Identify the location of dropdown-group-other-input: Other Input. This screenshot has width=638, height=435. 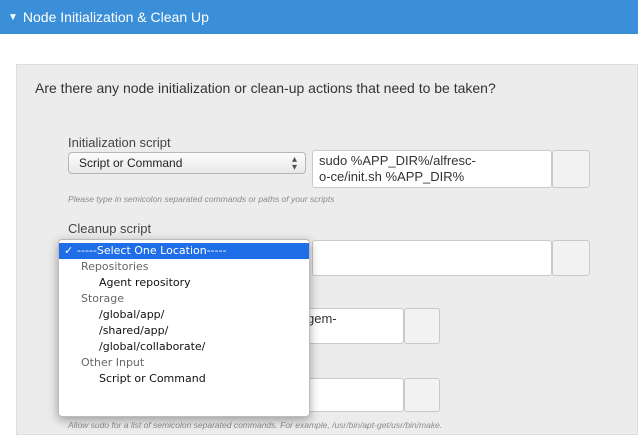
(113, 362).